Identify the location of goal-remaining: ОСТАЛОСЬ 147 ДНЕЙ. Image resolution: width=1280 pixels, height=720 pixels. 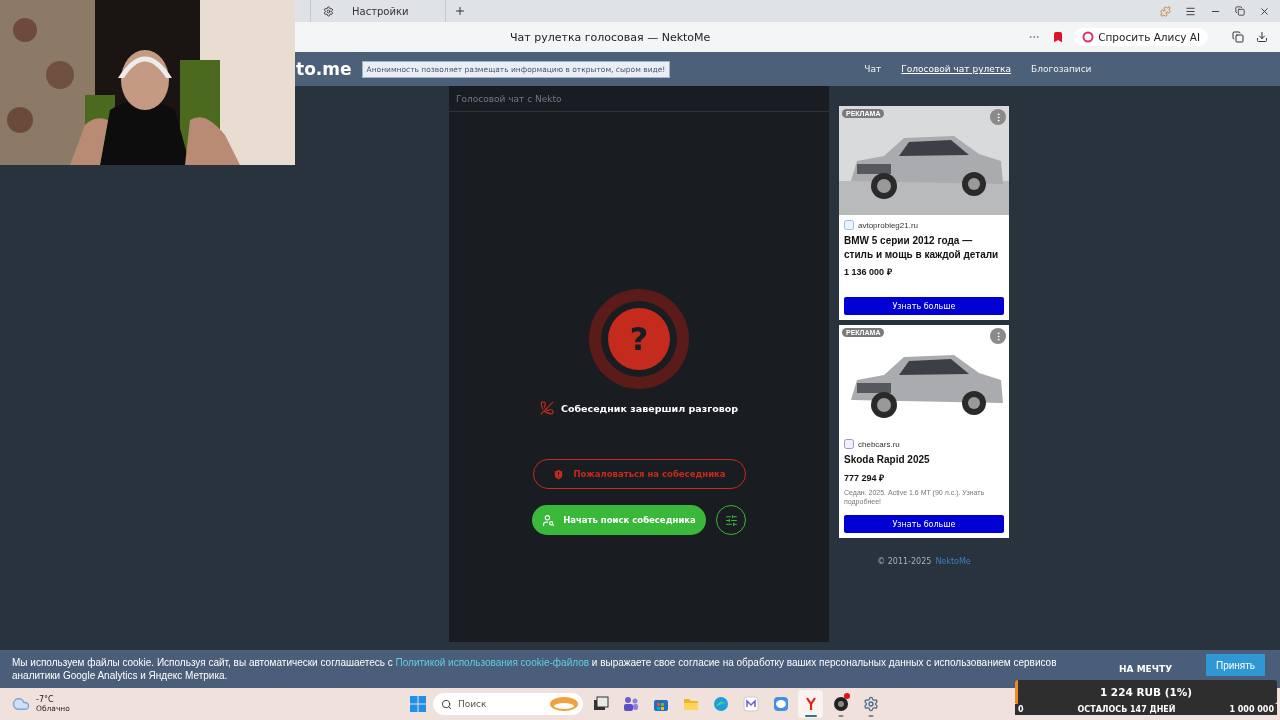
(1126, 709).